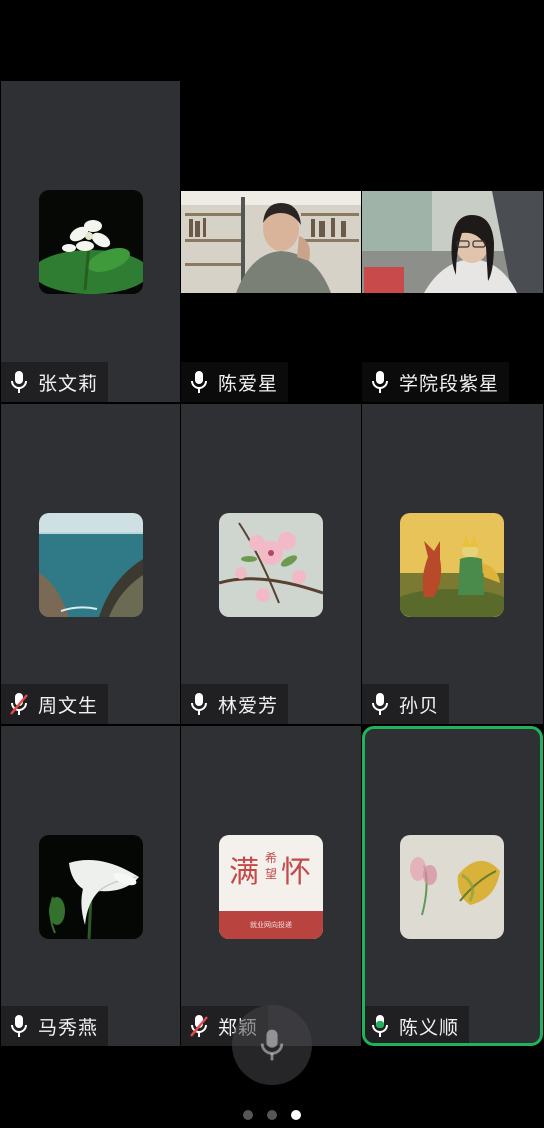  I want to click on participant-name-bar: 马秀燕, so click(55, 1026).